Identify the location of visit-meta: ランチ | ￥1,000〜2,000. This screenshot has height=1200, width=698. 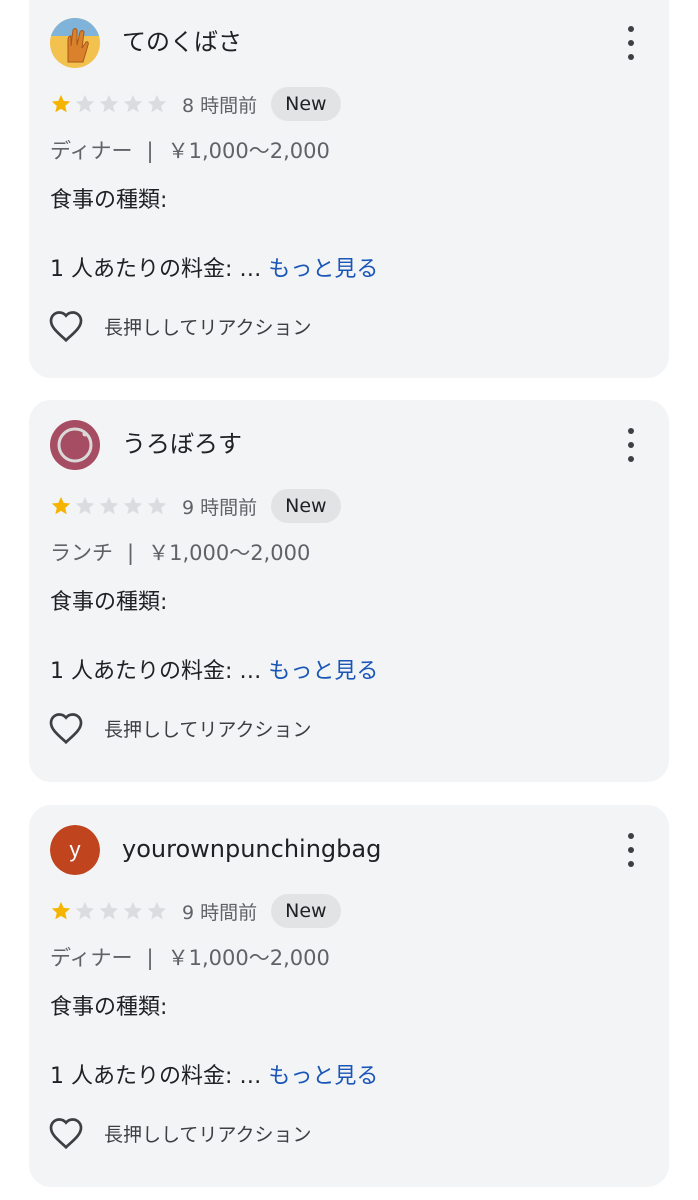
(180, 552).